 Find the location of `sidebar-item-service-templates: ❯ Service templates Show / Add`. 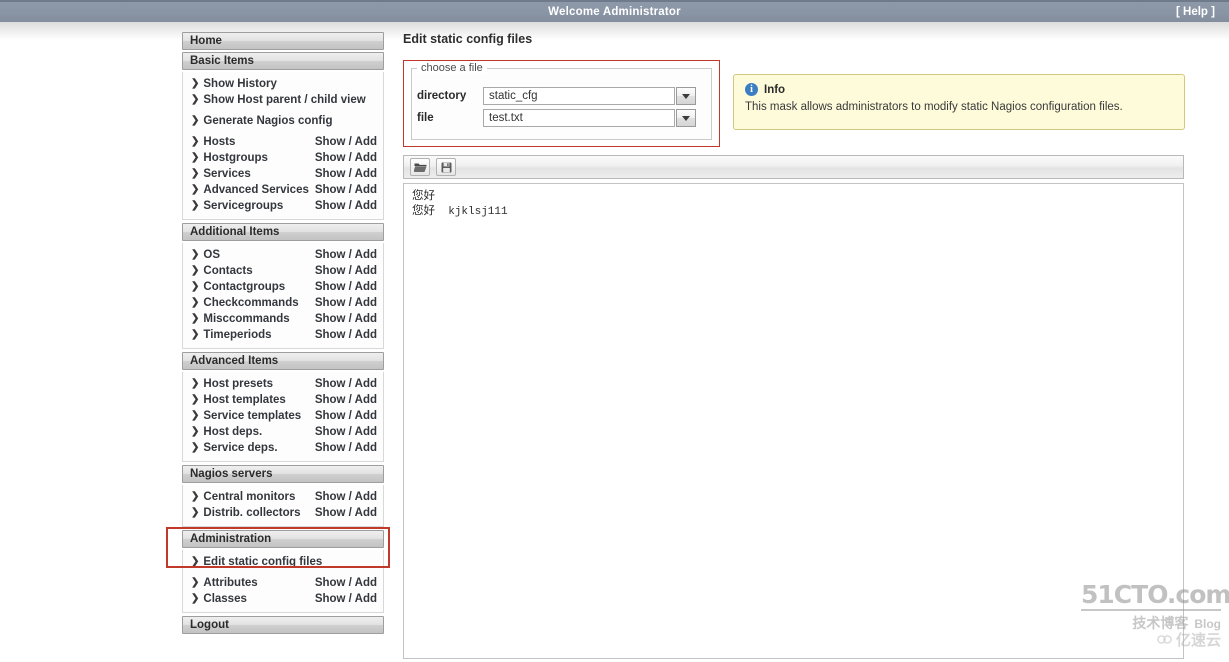

sidebar-item-service-templates: ❯ Service templates Show / Add is located at coordinates (283, 416).